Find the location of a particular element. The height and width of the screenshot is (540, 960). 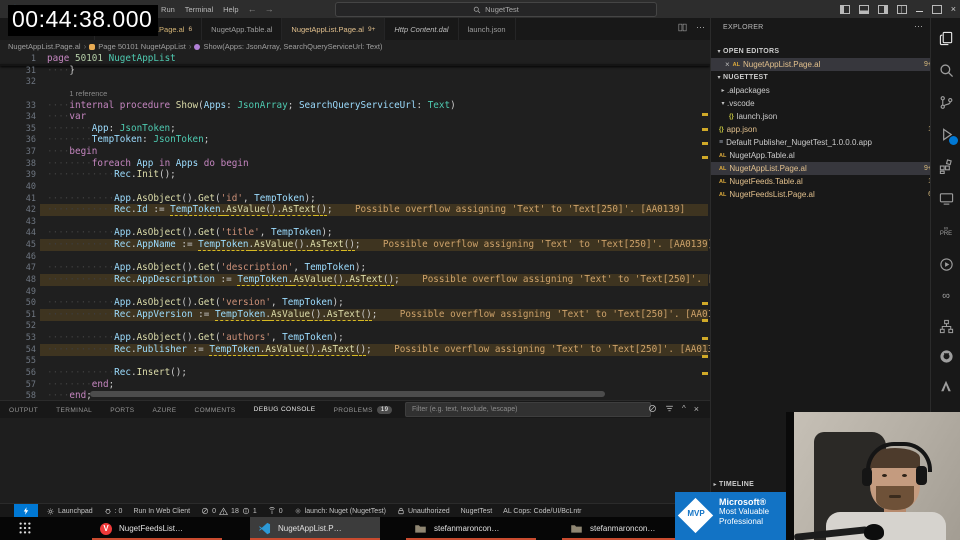

explorer-more-icon: ⋯ is located at coordinates (918, 26).